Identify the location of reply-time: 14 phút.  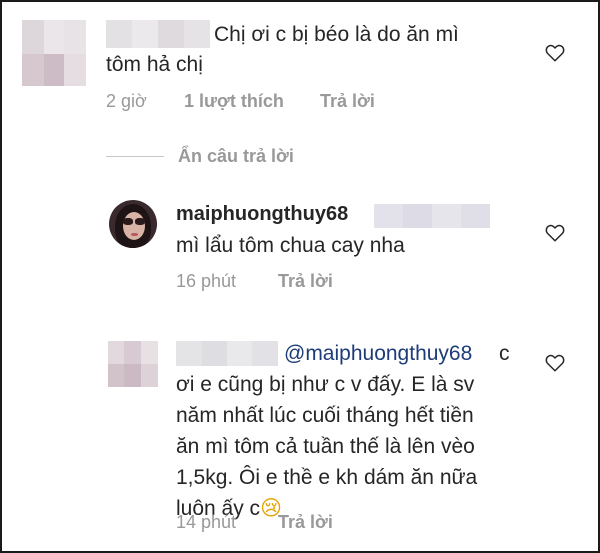
(206, 522).